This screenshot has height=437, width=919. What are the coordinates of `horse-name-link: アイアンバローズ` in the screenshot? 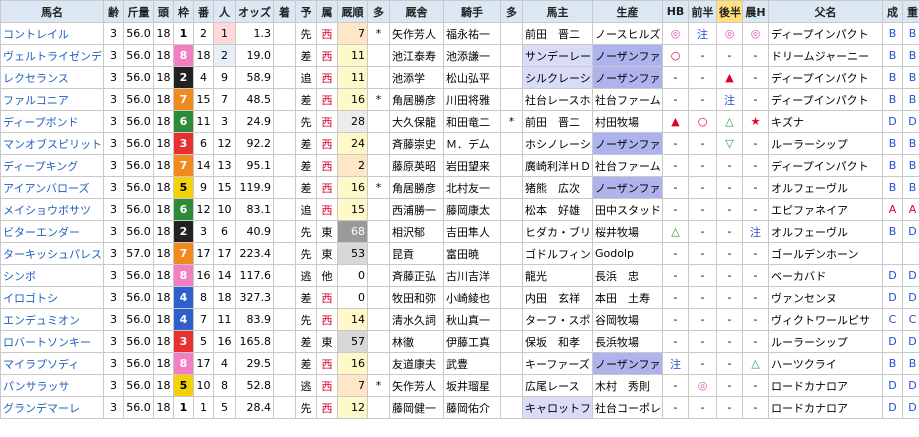 It's located at (46, 188).